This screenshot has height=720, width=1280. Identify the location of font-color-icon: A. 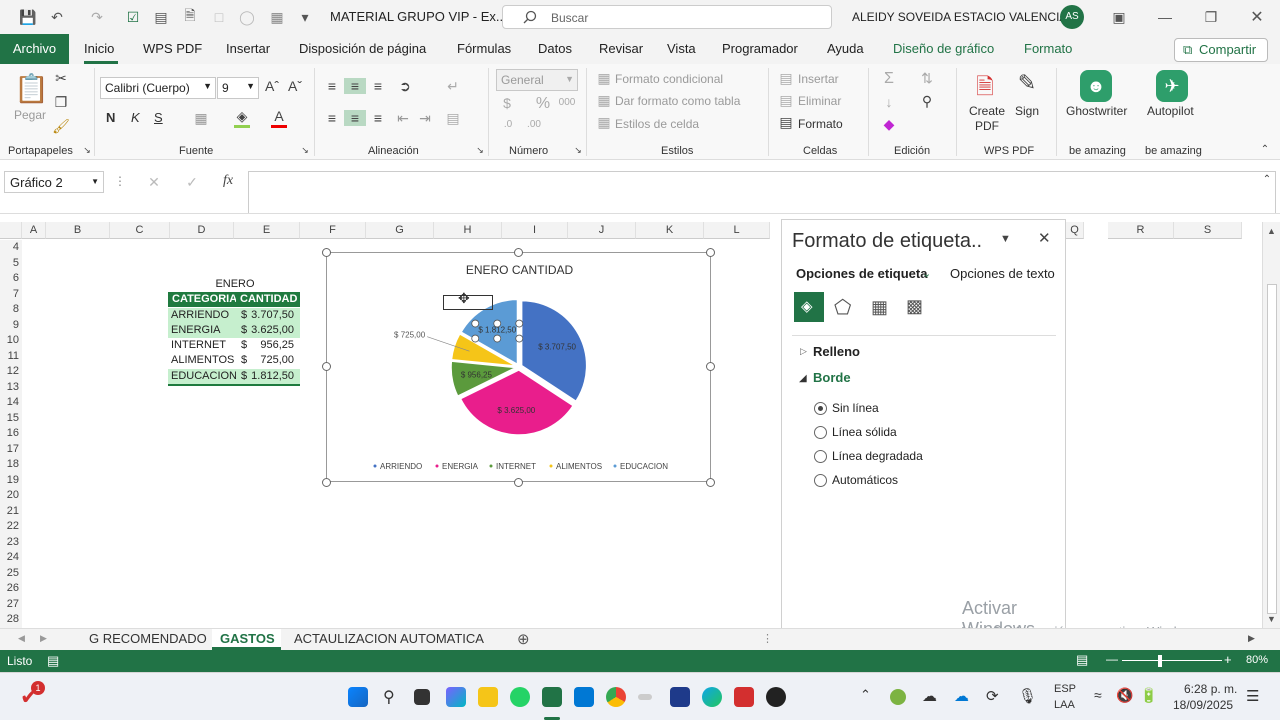
(279, 118).